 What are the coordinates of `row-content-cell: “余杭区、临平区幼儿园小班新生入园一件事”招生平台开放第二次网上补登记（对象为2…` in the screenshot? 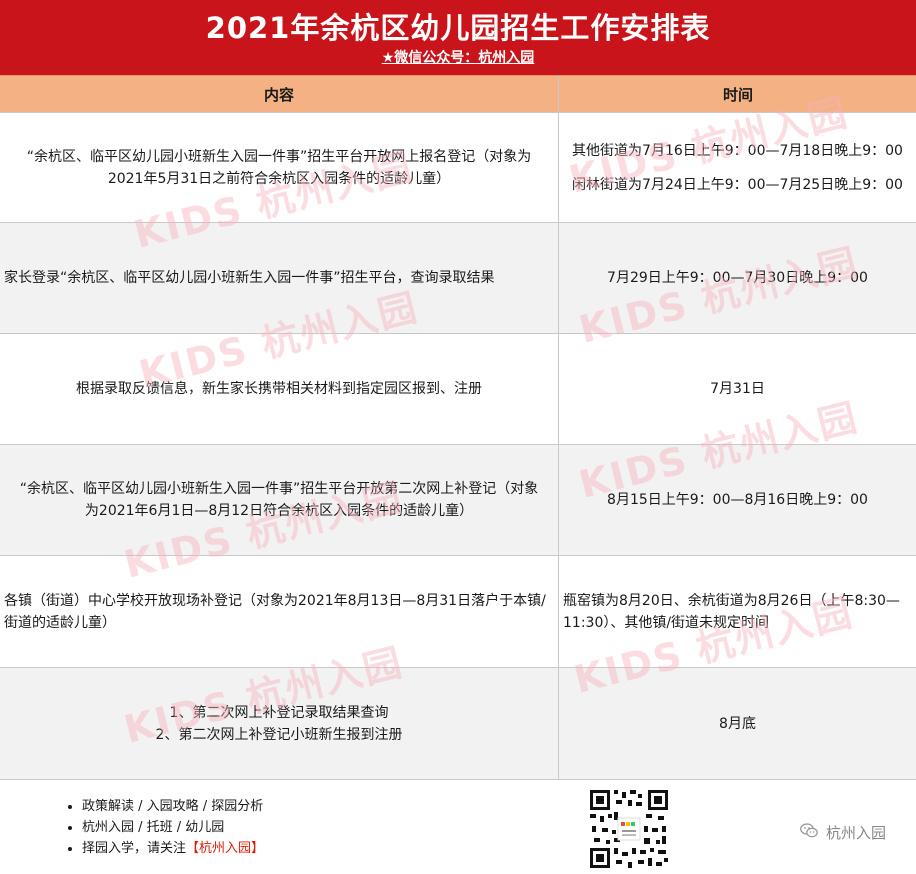 It's located at (279, 500).